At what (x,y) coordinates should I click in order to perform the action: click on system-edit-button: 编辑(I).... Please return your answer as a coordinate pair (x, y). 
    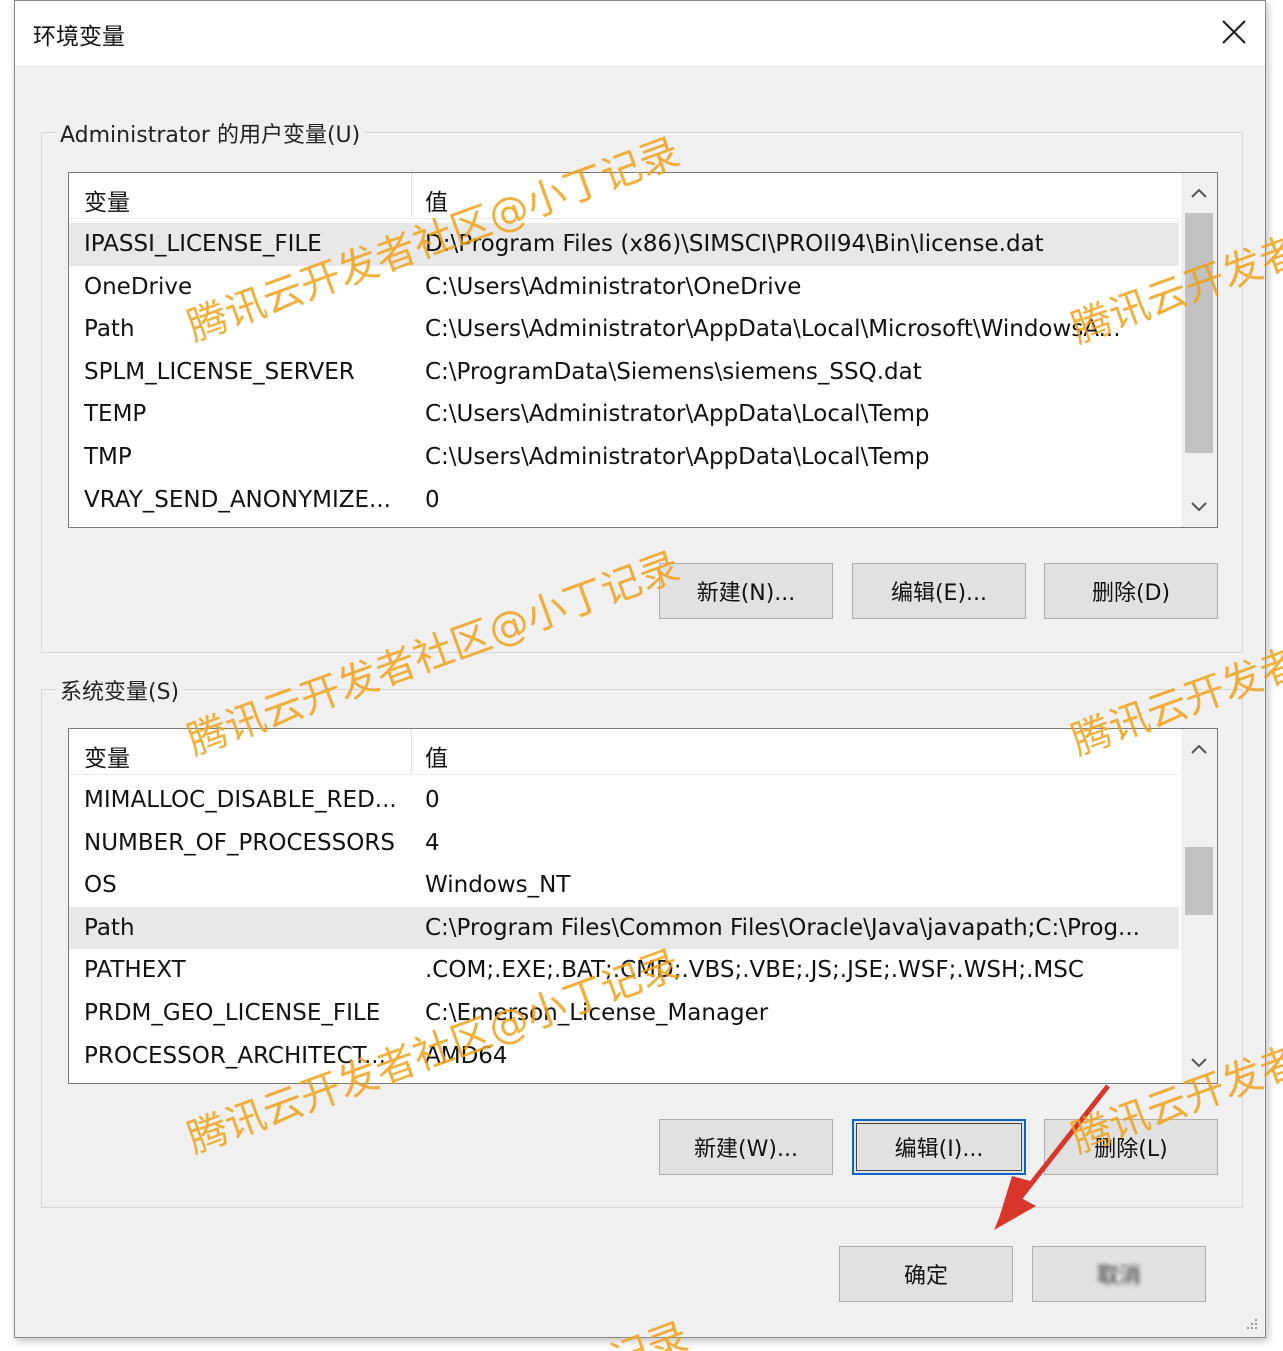
    Looking at the image, I should click on (939, 1147).